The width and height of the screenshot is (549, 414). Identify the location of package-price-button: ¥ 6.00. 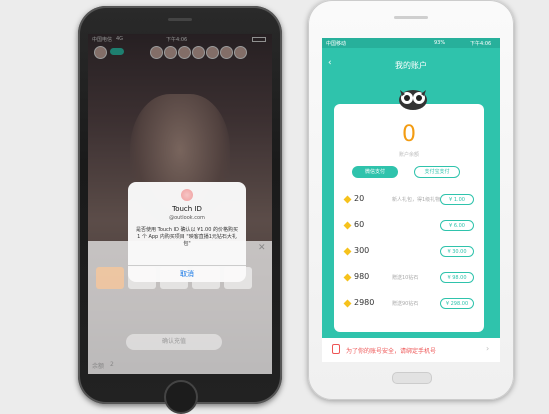
(457, 225).